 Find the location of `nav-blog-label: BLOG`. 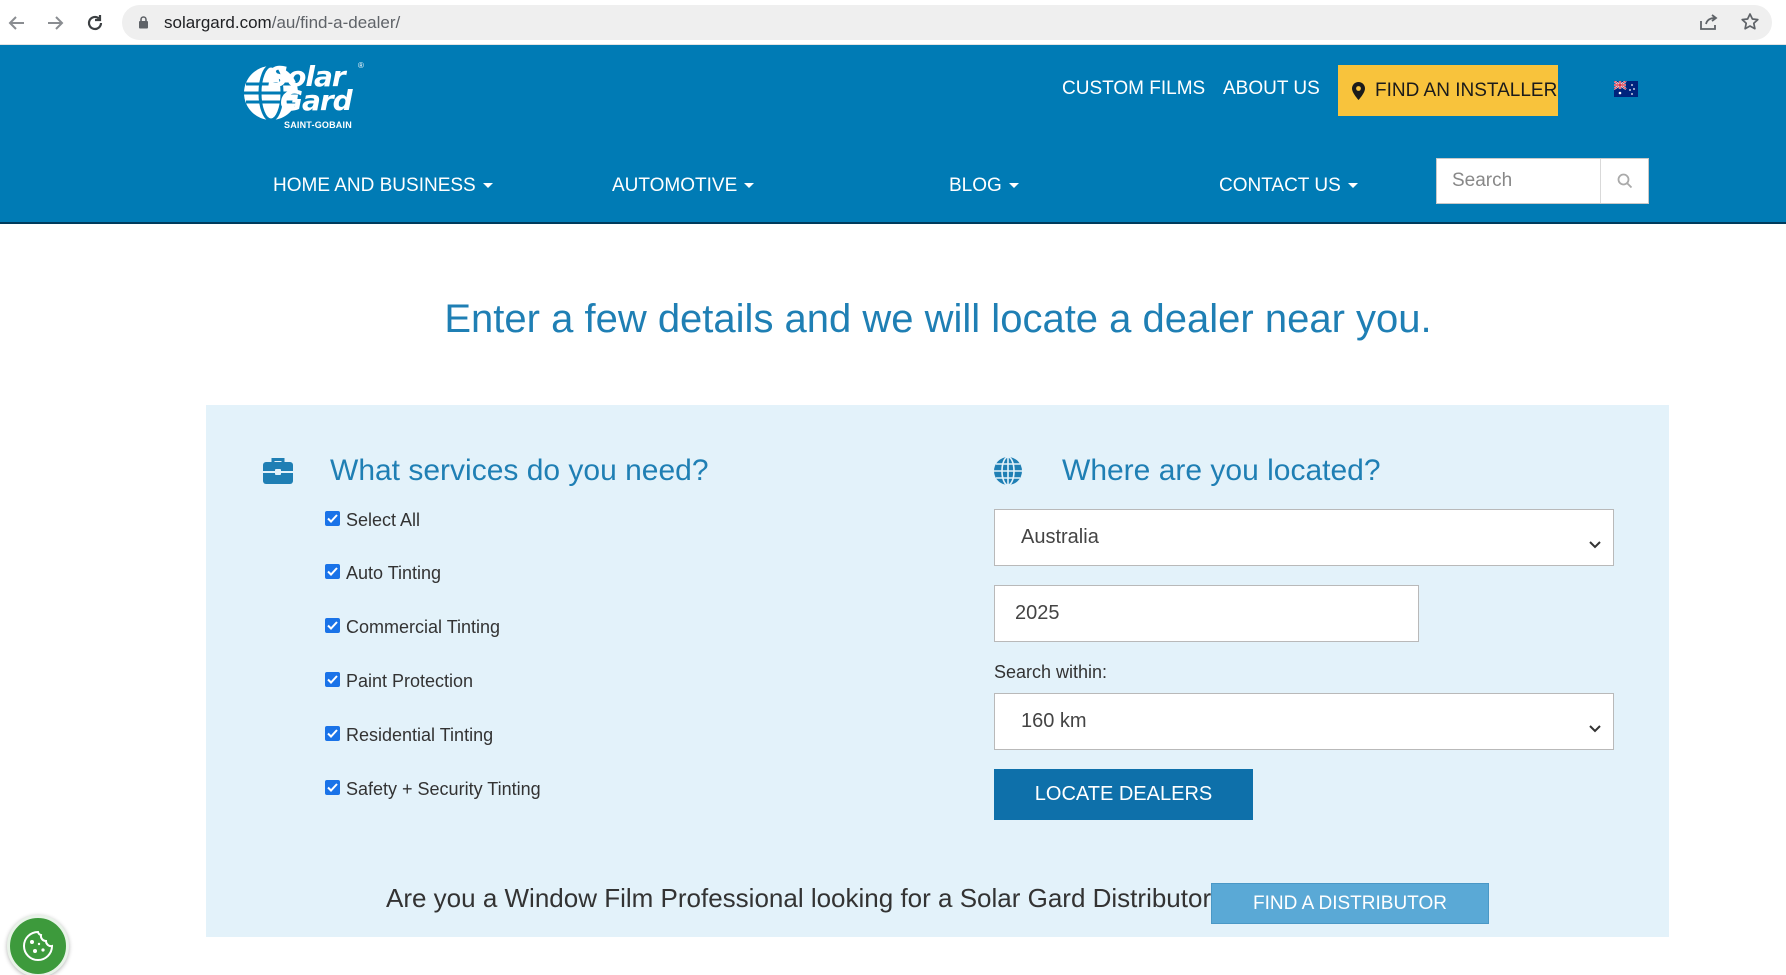

nav-blog-label: BLOG is located at coordinates (975, 185).